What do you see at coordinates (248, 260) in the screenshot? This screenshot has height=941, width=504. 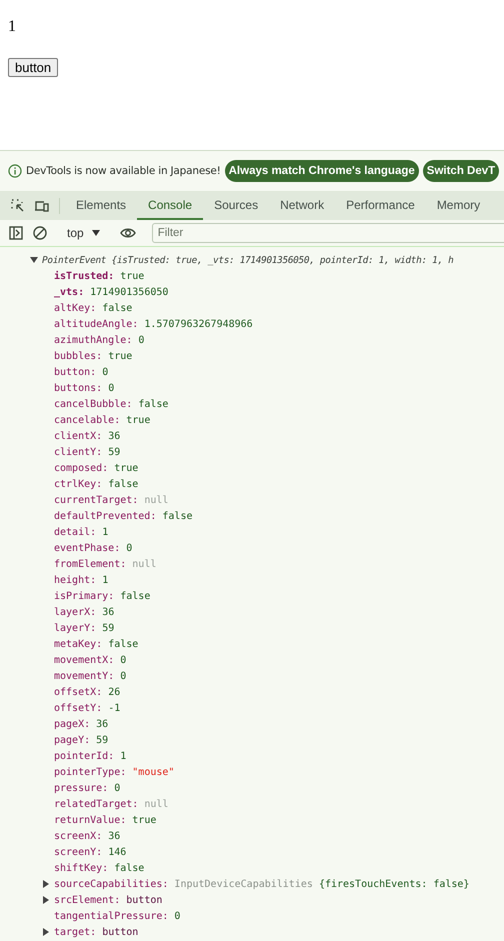 I see `event-summary: PointerEvent {isTrusted: true, _vts: 1714901356050, pointerId: 1, width: 1, h` at bounding box center [248, 260].